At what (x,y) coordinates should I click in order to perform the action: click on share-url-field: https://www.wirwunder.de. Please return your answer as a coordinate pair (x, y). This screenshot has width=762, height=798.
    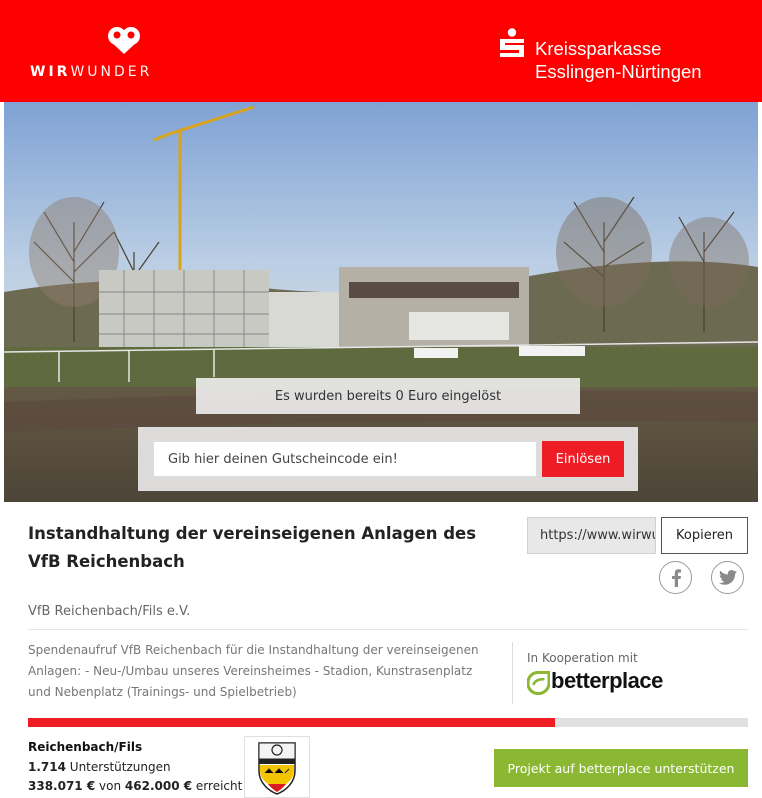
    Looking at the image, I should click on (591, 535).